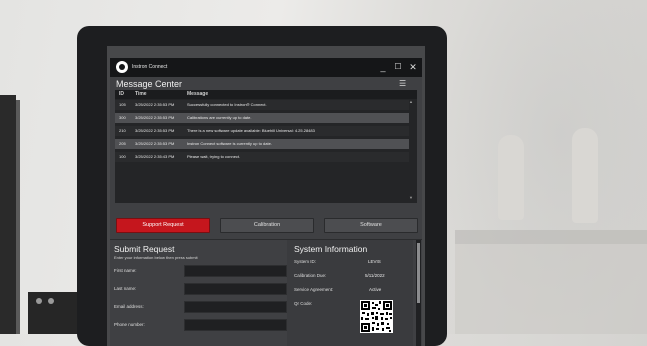 This screenshot has height=346, width=647. I want to click on phone-label: Phone number:, so click(129, 324).